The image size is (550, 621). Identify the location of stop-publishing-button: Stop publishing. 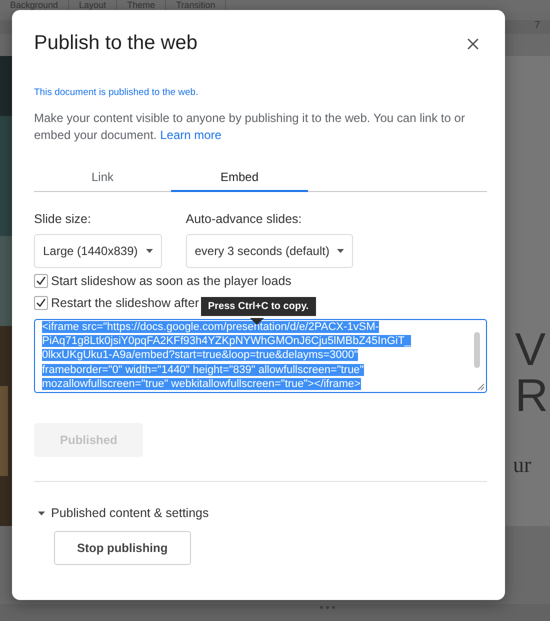
(122, 548).